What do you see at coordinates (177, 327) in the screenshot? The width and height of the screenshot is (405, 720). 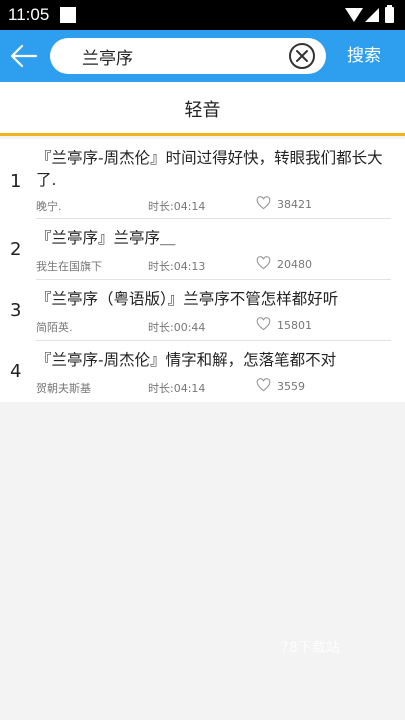 I see `song-duration: 时长:00:44` at bounding box center [177, 327].